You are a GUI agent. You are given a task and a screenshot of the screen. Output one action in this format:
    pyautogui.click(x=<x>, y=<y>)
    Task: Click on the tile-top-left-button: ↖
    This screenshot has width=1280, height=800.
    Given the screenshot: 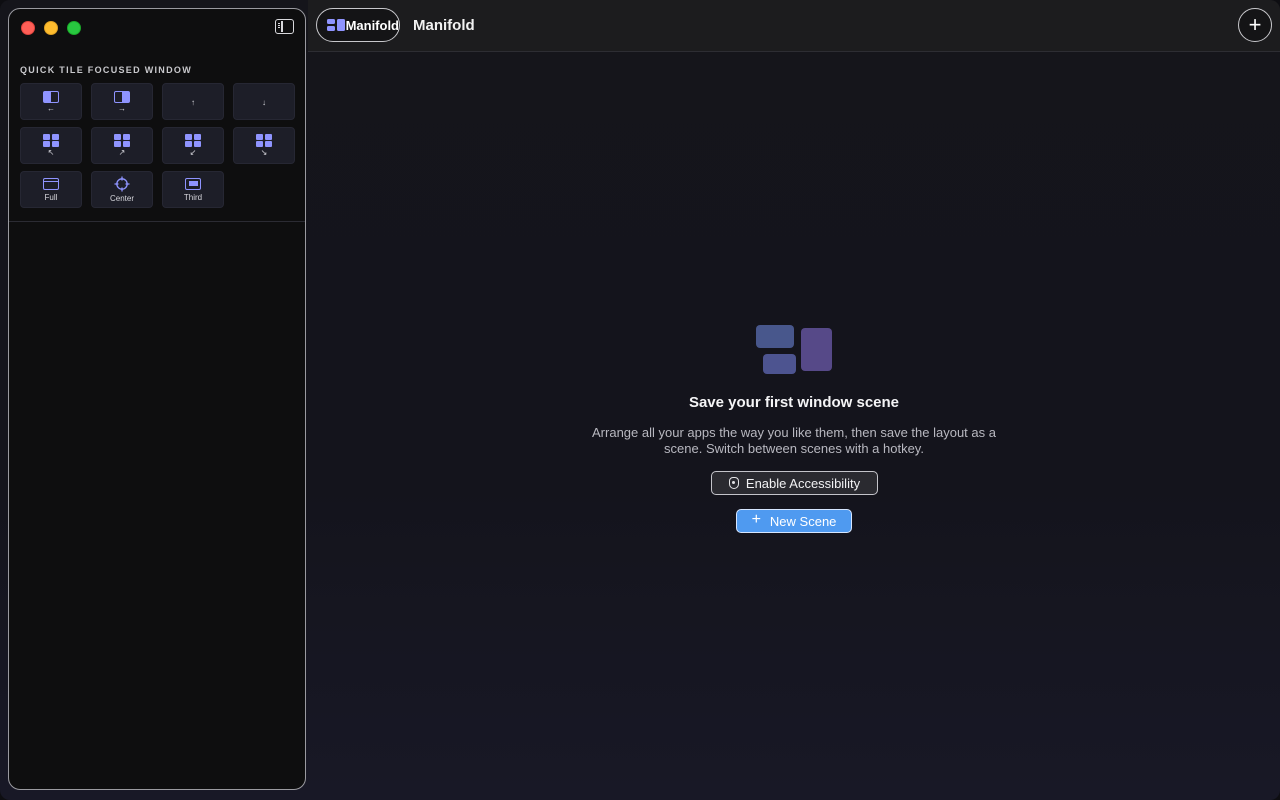 What is the action you would take?
    pyautogui.click(x=51, y=145)
    